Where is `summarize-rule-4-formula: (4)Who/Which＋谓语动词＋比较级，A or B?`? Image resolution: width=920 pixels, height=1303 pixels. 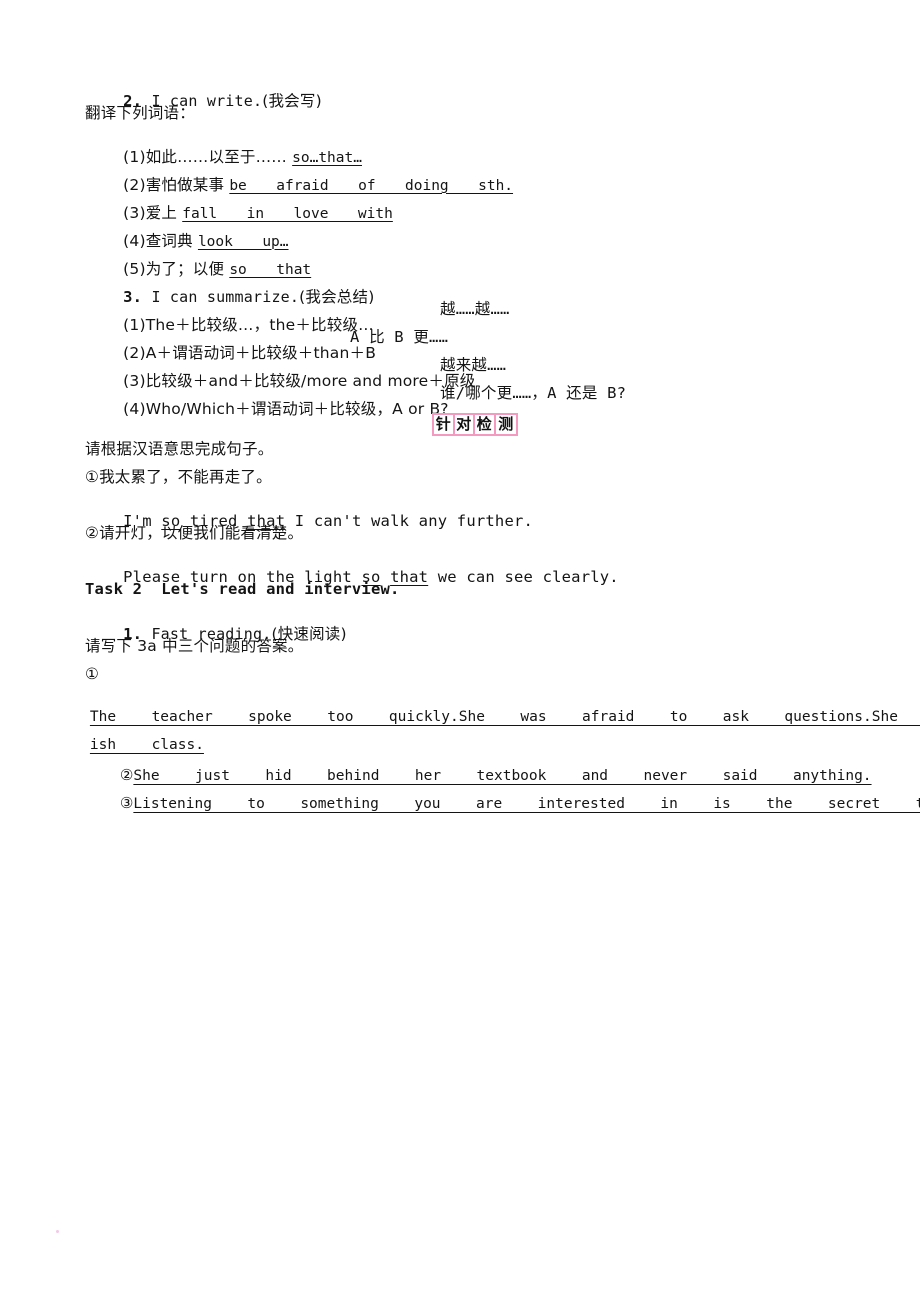
summarize-rule-4-formula: (4)Who/Which＋谓语动词＋比较级，A or B? is located at coordinates (286, 408).